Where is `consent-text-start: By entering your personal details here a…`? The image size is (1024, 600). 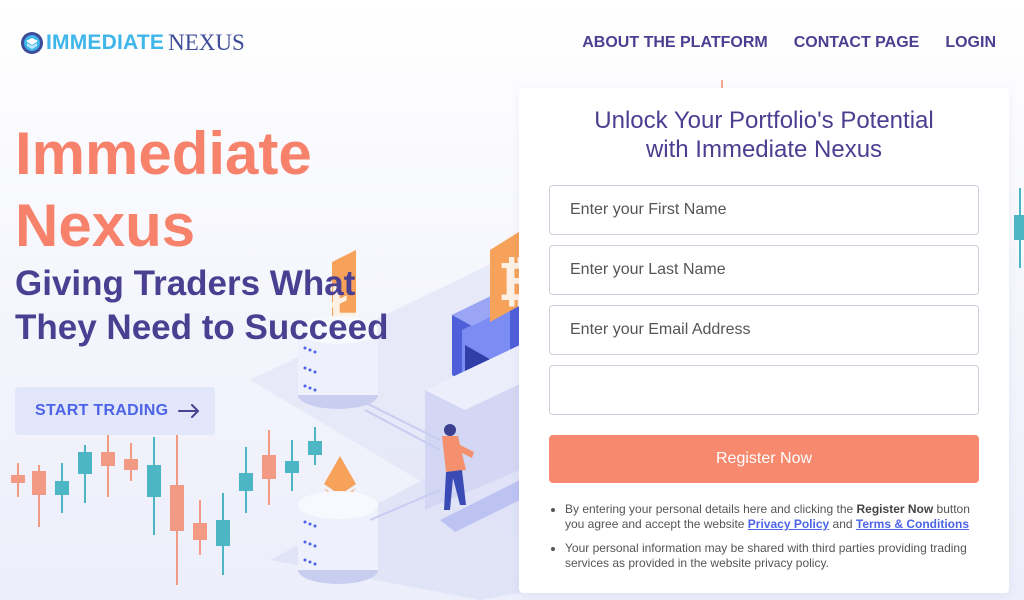
consent-text-start: By entering your personal details here a… is located at coordinates (711, 509).